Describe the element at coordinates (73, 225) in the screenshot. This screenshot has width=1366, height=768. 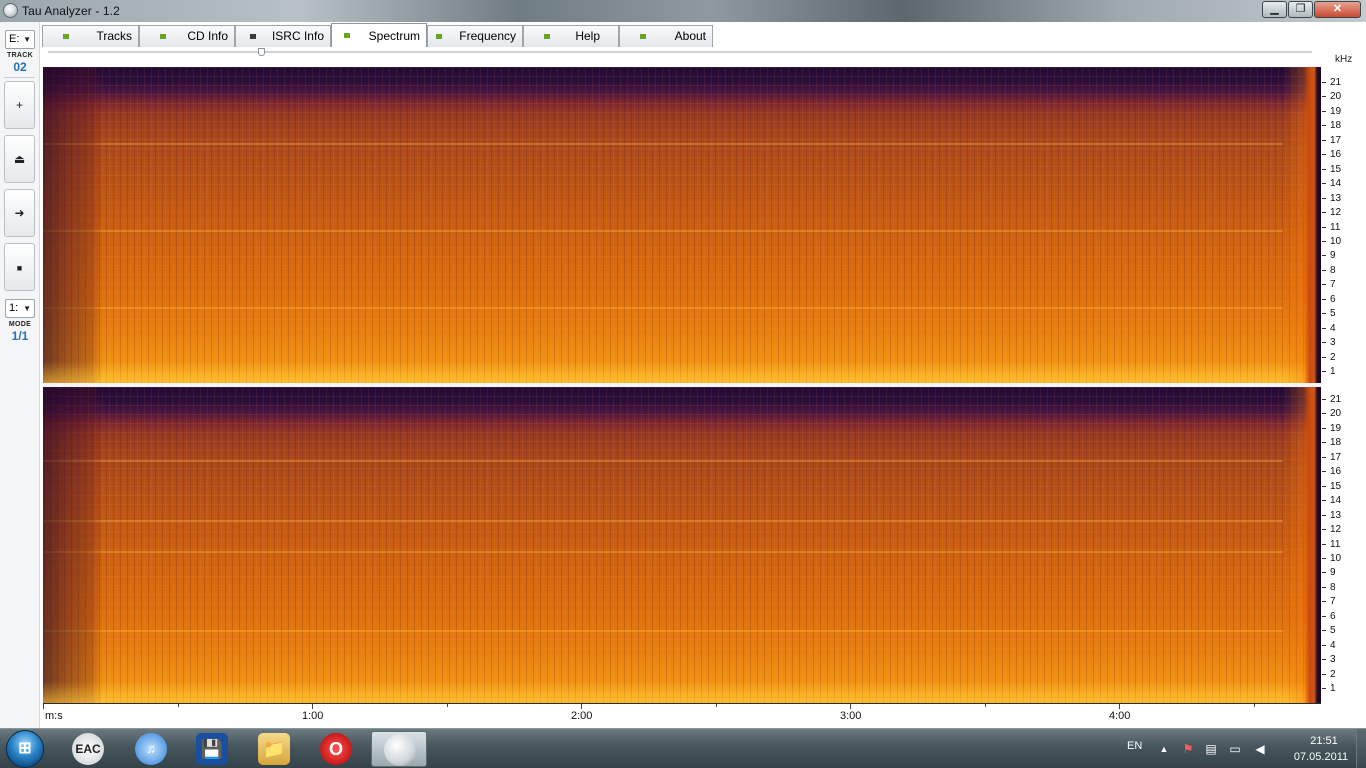
I see `spectrogram-intro-region` at that location.